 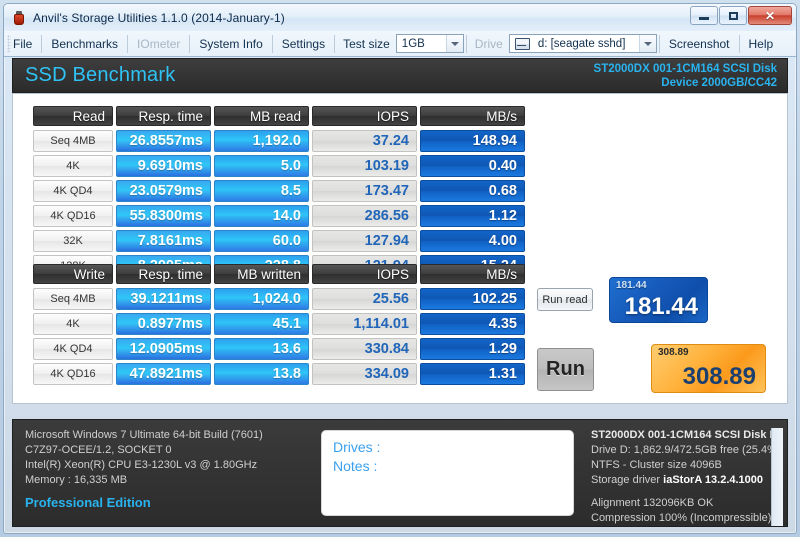 I want to click on row-mbs: 0.68, so click(x=472, y=191).